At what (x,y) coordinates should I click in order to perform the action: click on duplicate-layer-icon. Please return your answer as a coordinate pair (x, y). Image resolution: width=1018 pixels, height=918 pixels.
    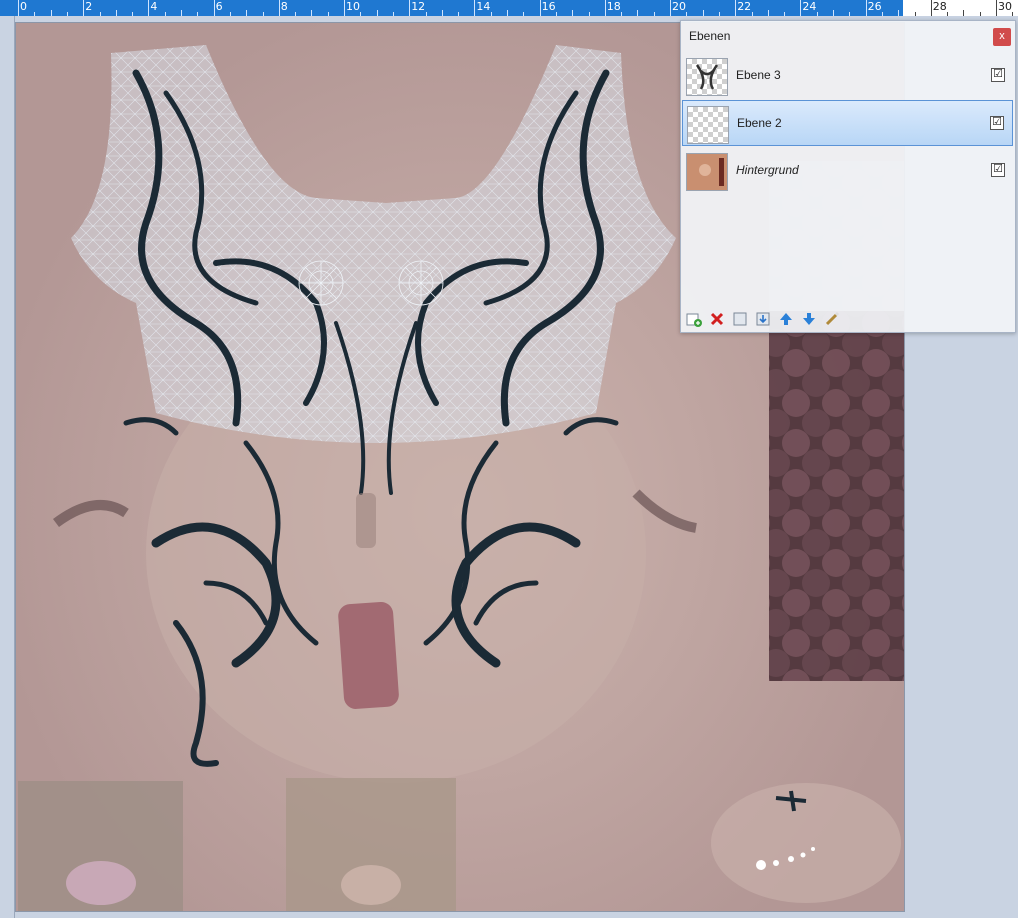
    Looking at the image, I should click on (740, 320).